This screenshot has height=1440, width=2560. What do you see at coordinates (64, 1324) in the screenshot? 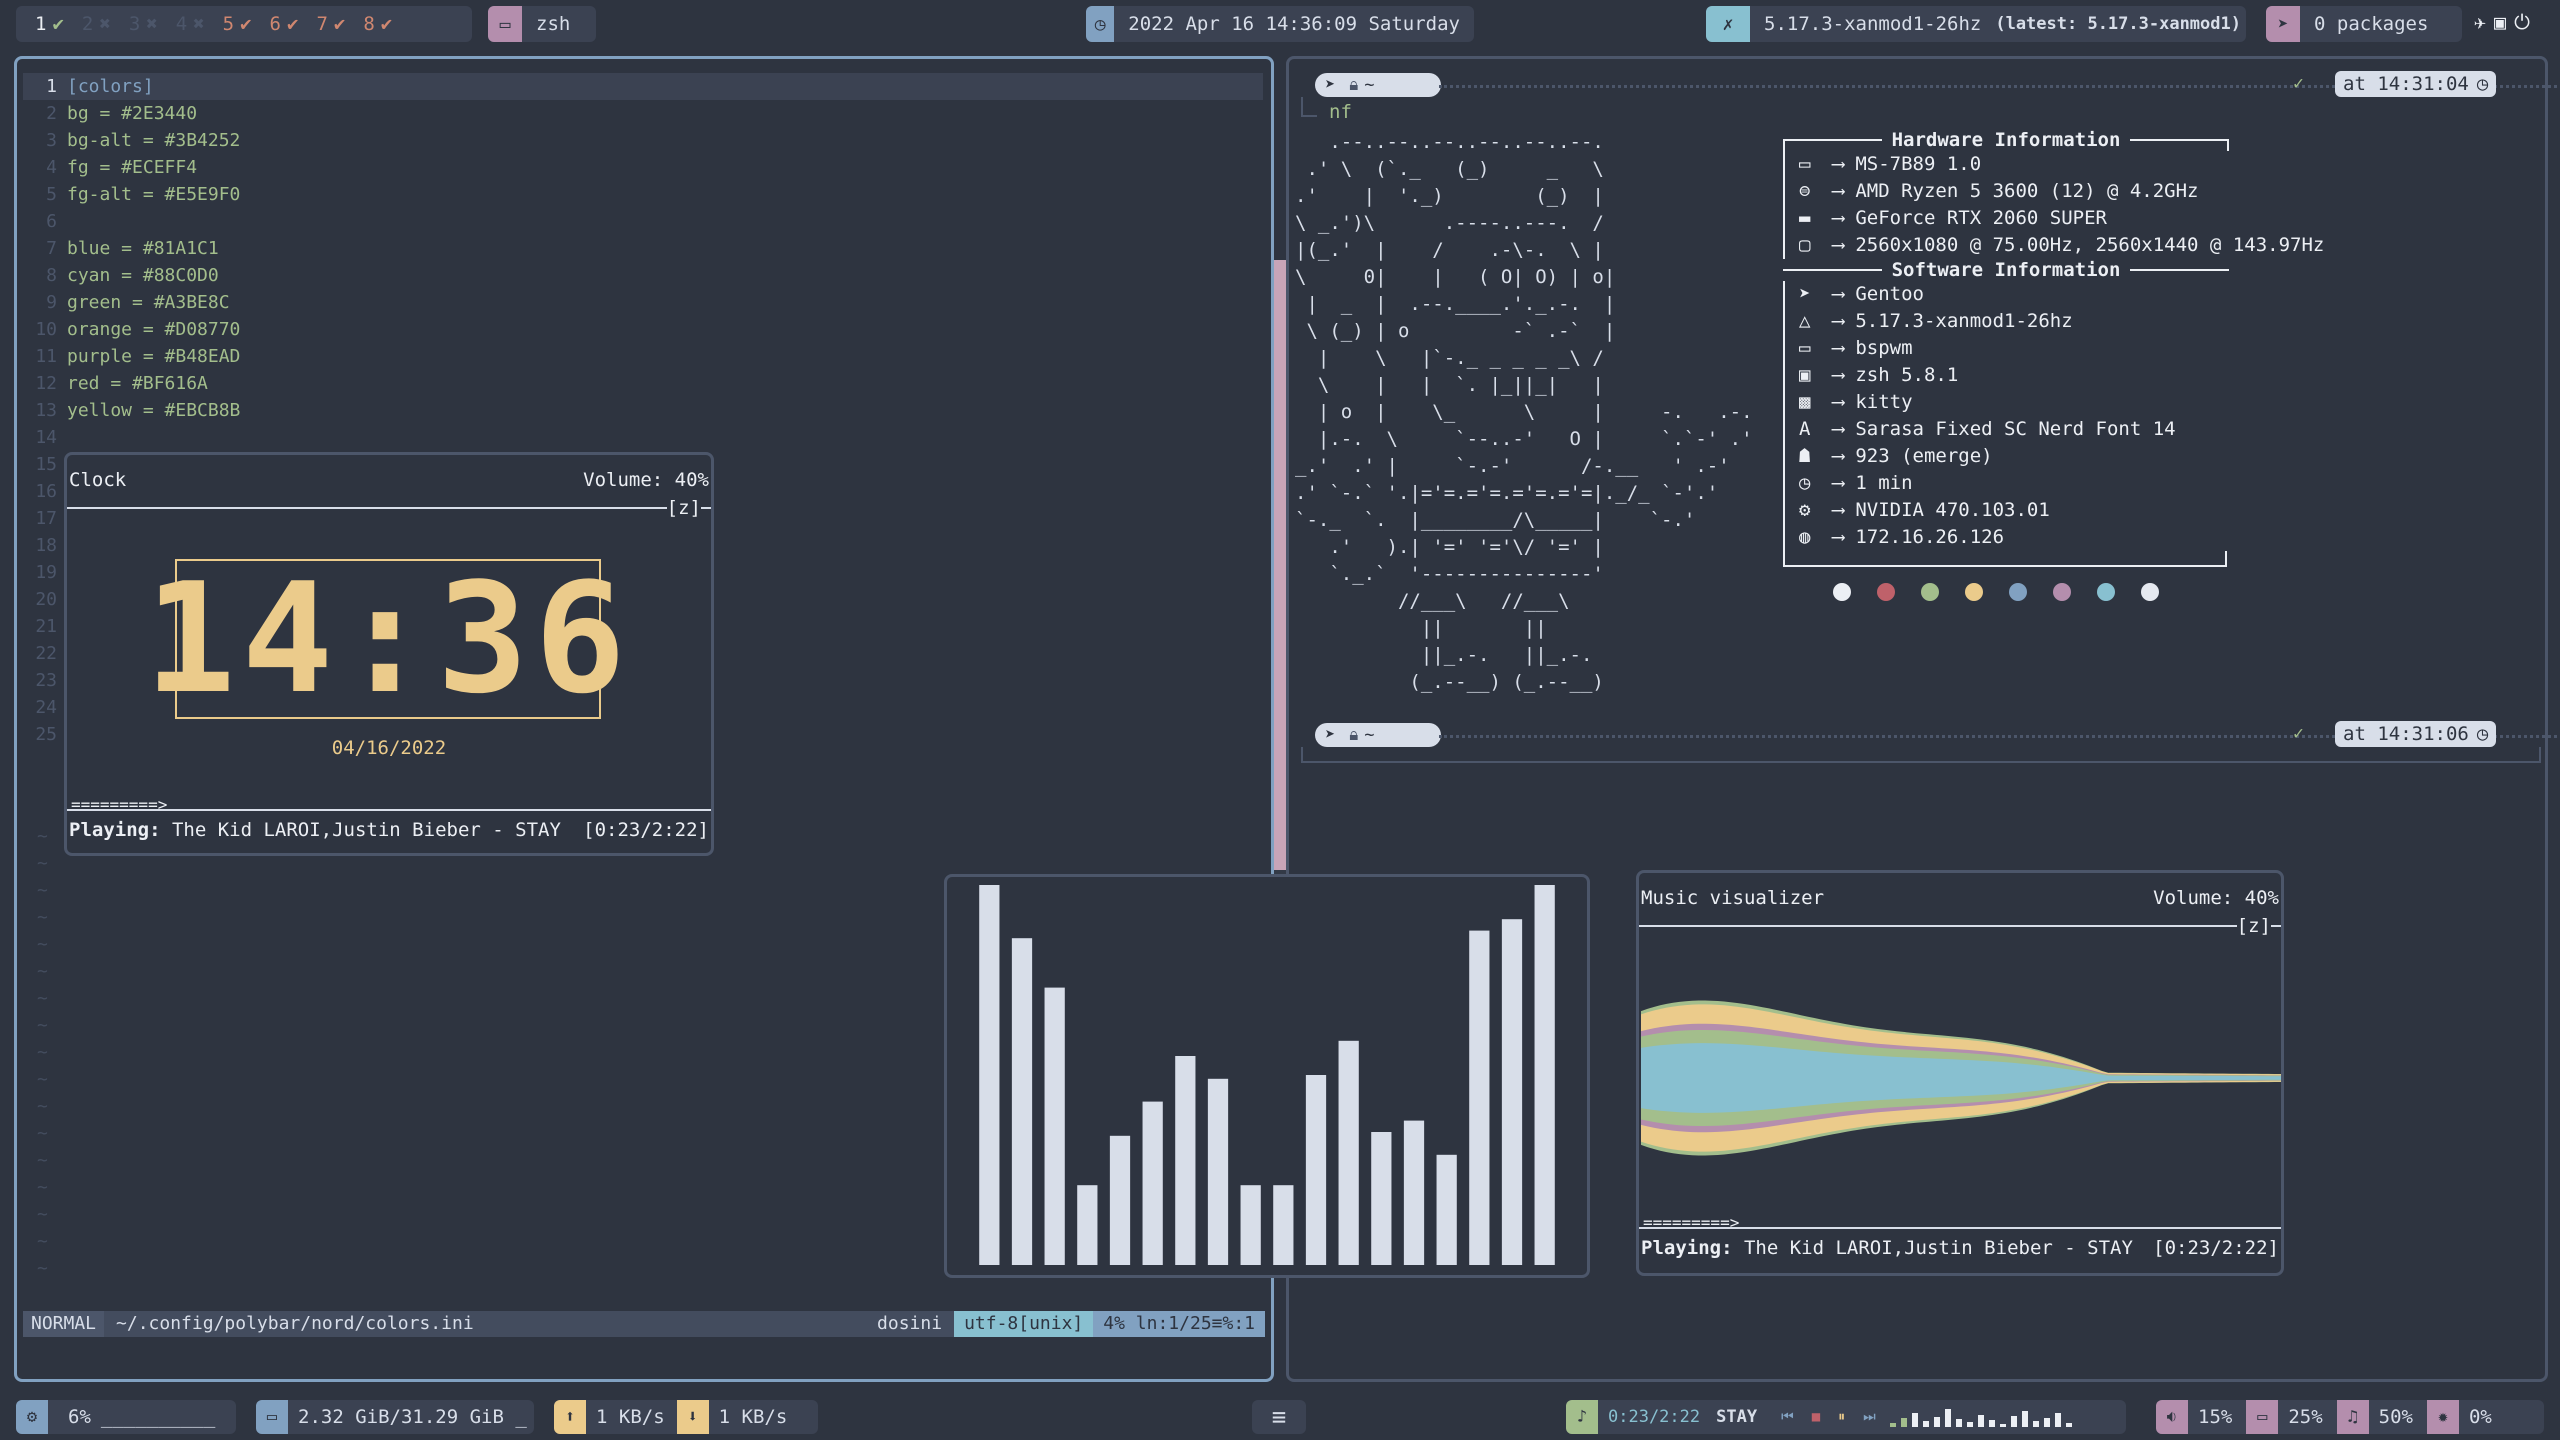
I see `vim-mode: NORMAL` at bounding box center [64, 1324].